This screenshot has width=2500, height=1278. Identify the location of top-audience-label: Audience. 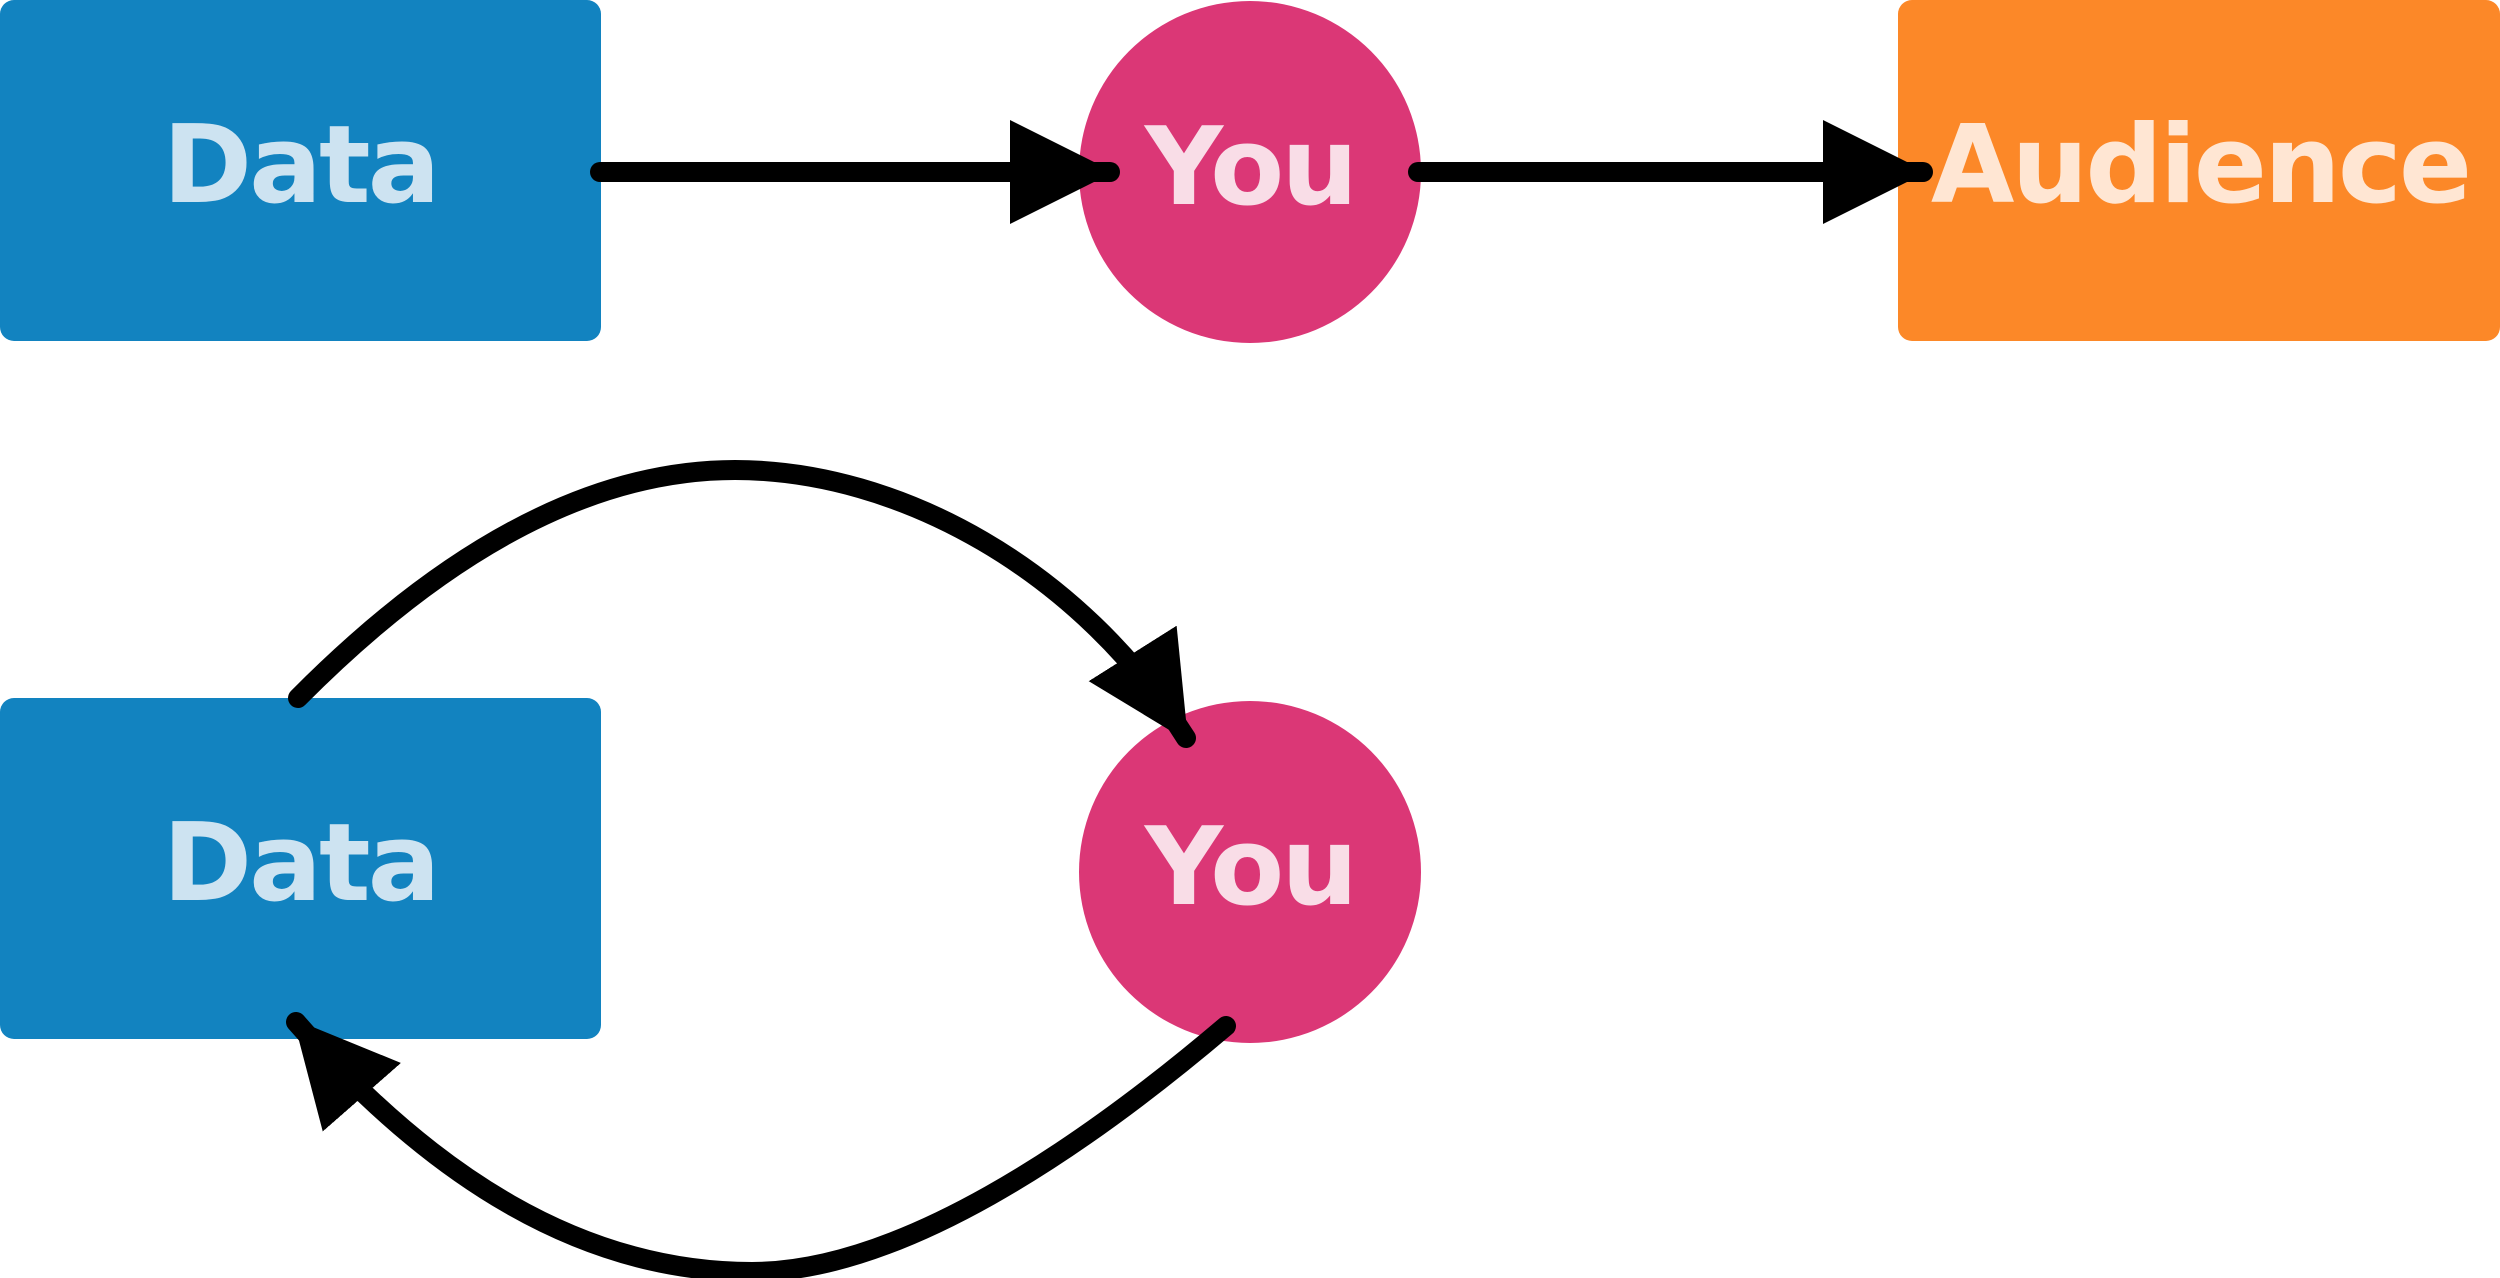
(2200, 165).